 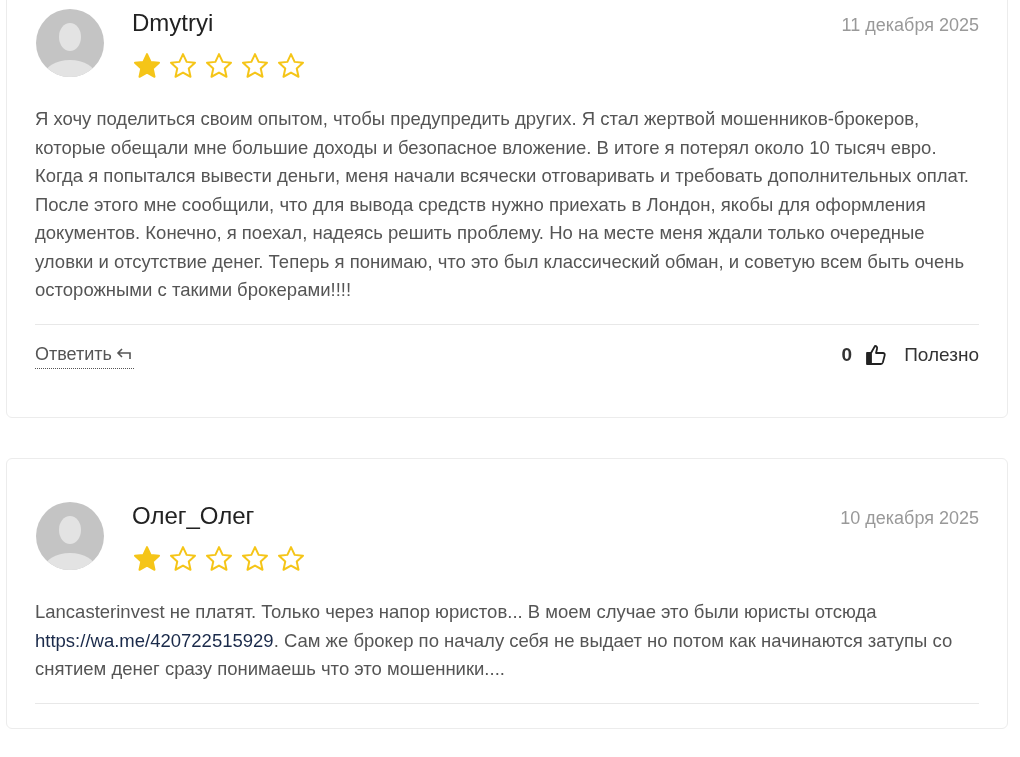 I want to click on review-date: 10 декабря 2025, so click(x=909, y=518).